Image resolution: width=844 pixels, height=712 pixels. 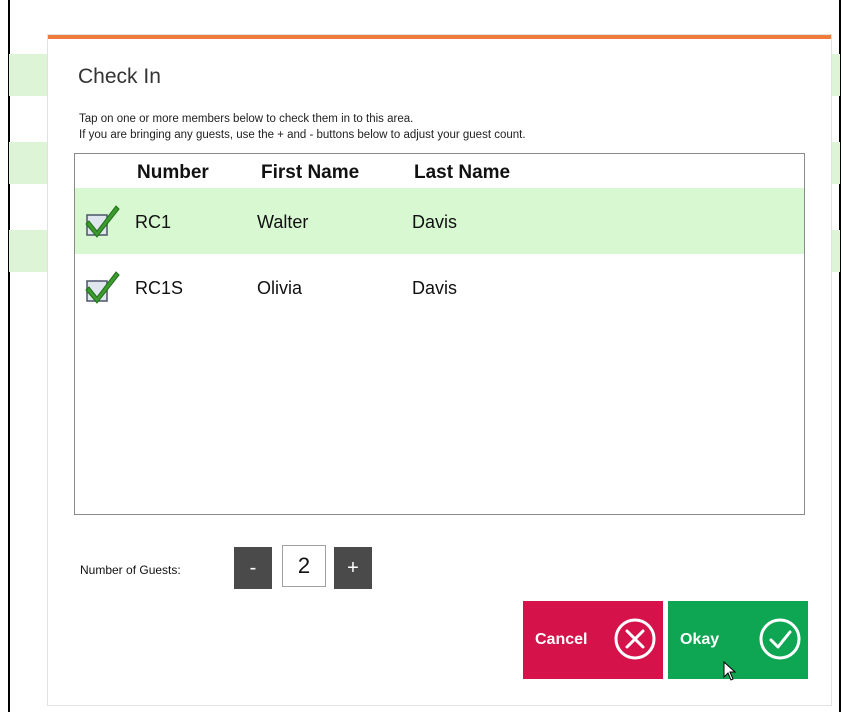 I want to click on cell-first-name: Walter, so click(x=283, y=222).